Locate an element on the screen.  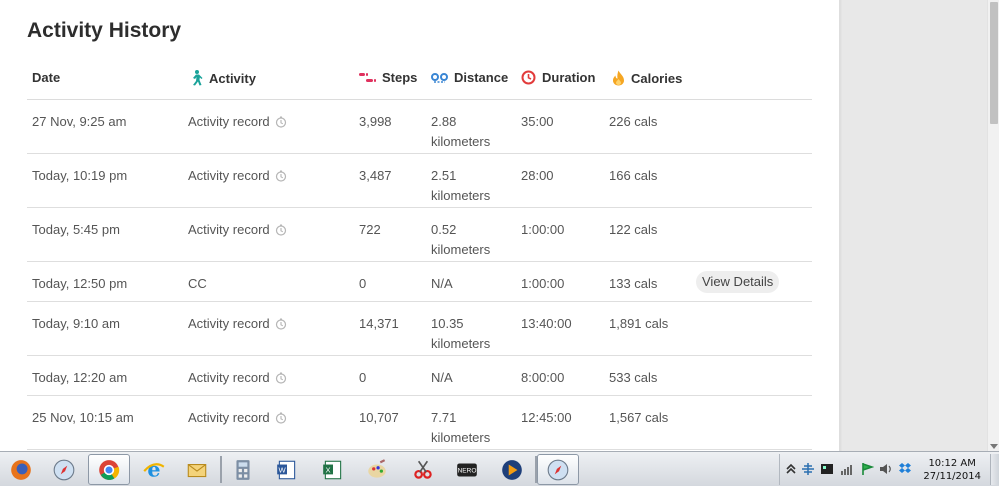
cell-calories: 133 cals is located at coordinates (633, 283).